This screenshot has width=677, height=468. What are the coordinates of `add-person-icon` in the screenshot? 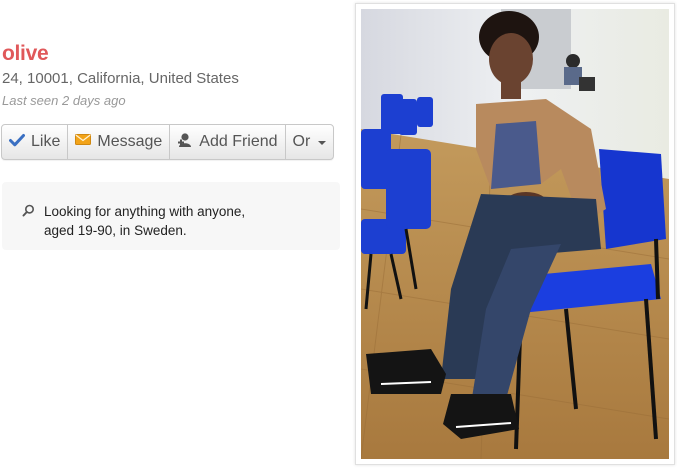 It's located at (185, 142).